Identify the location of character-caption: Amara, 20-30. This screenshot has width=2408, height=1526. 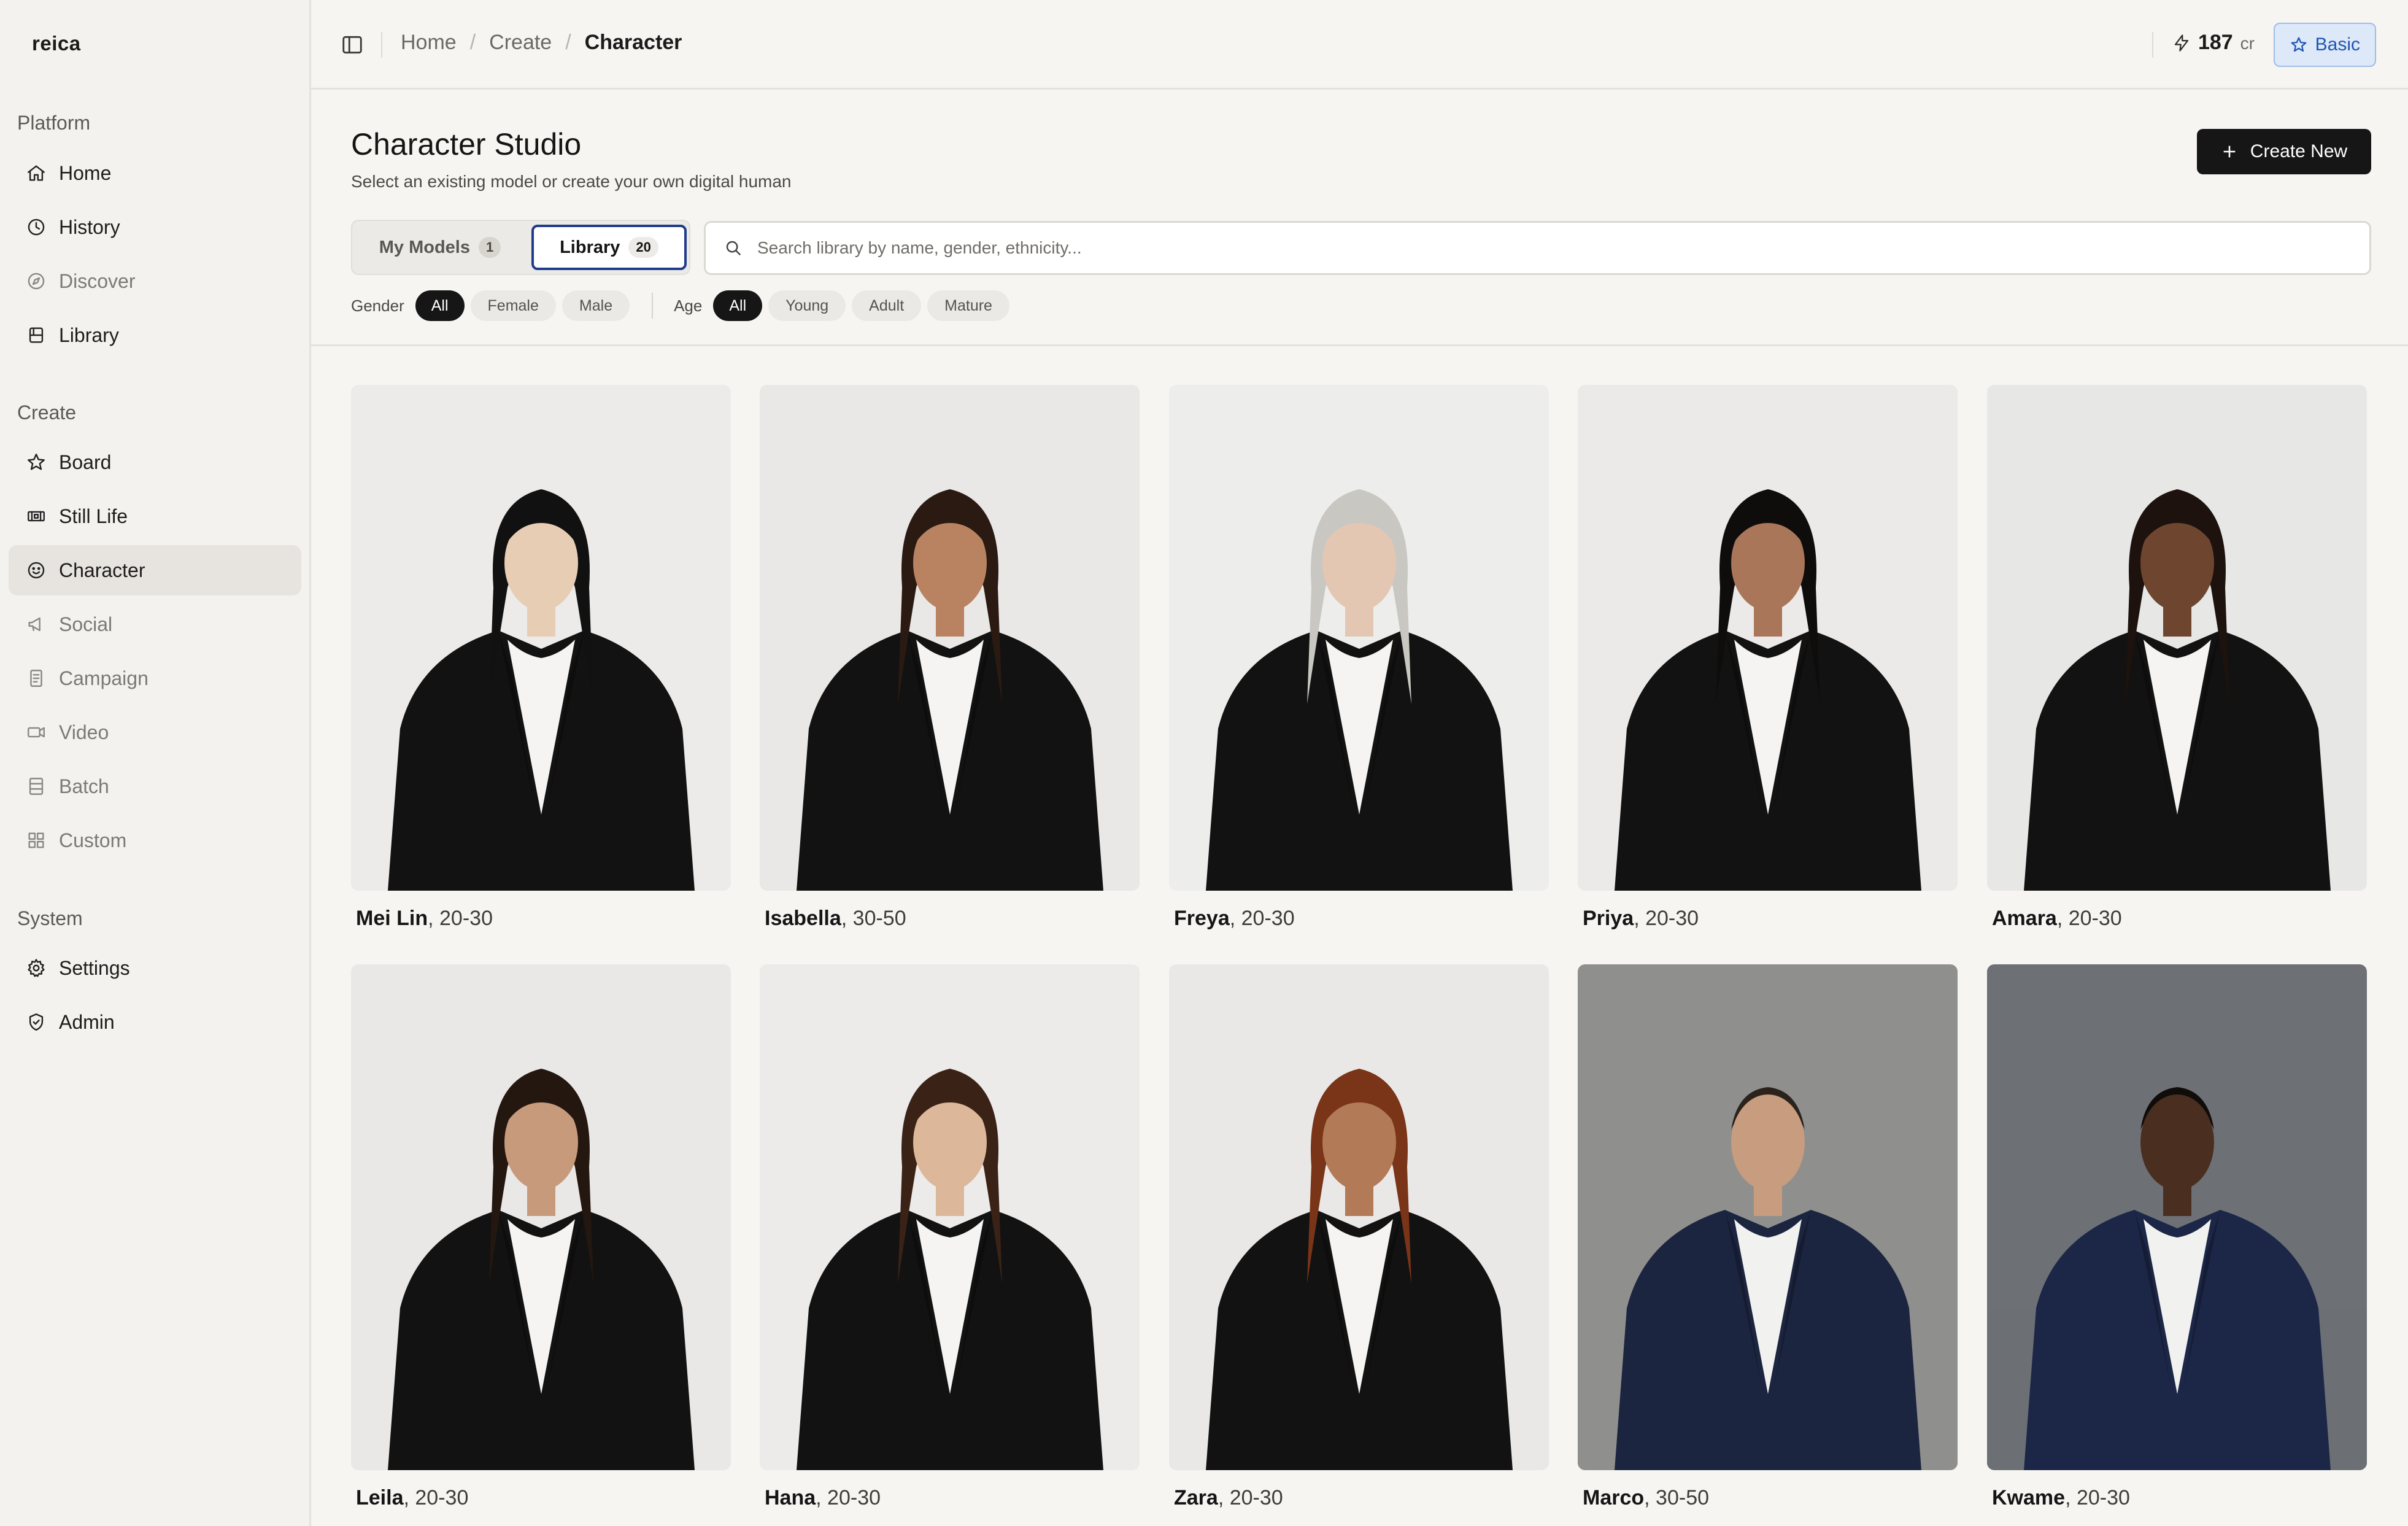
(2057, 918).